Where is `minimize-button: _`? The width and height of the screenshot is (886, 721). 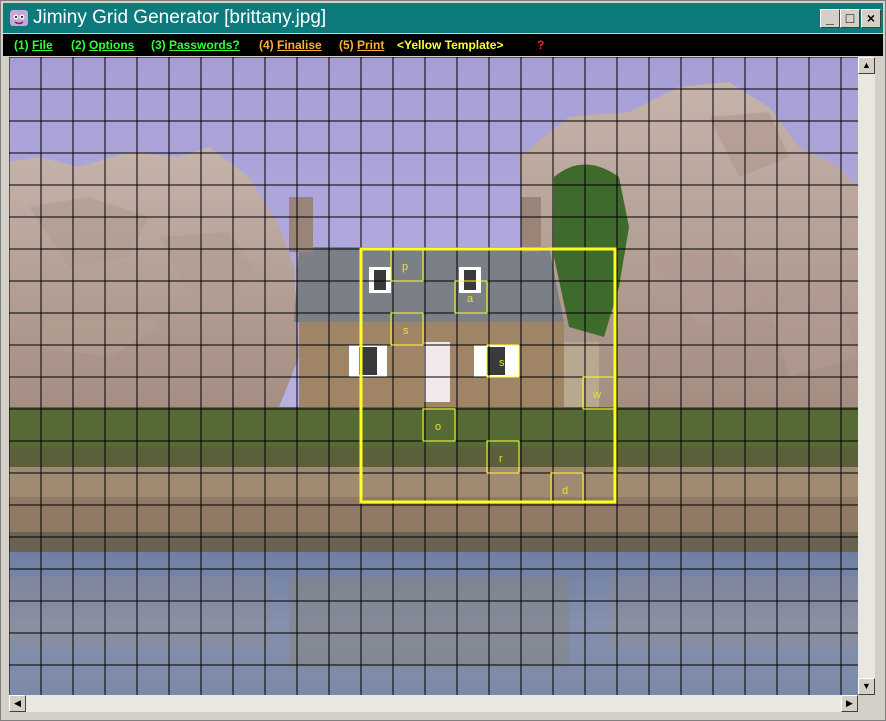
minimize-button: _ is located at coordinates (830, 18).